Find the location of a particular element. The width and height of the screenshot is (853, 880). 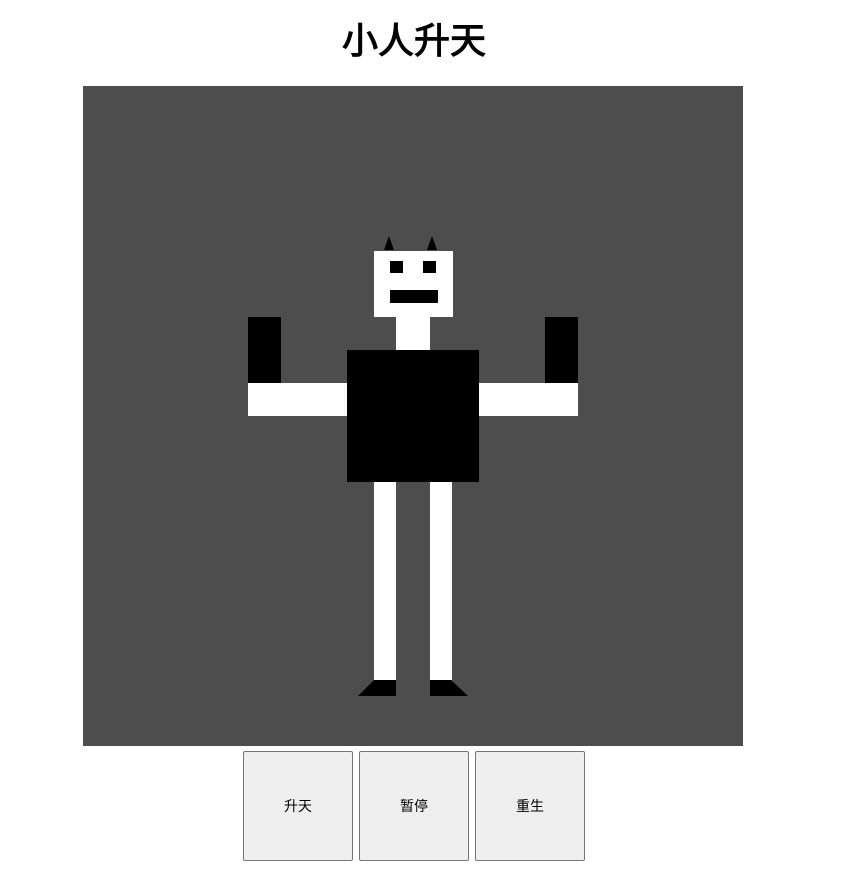

torso is located at coordinates (413, 416).